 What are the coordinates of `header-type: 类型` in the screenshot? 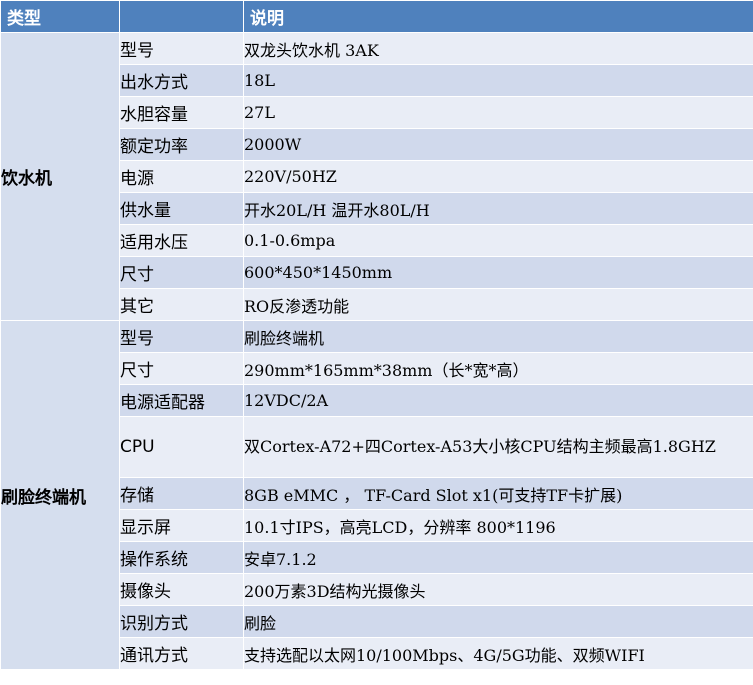 It's located at (60, 16).